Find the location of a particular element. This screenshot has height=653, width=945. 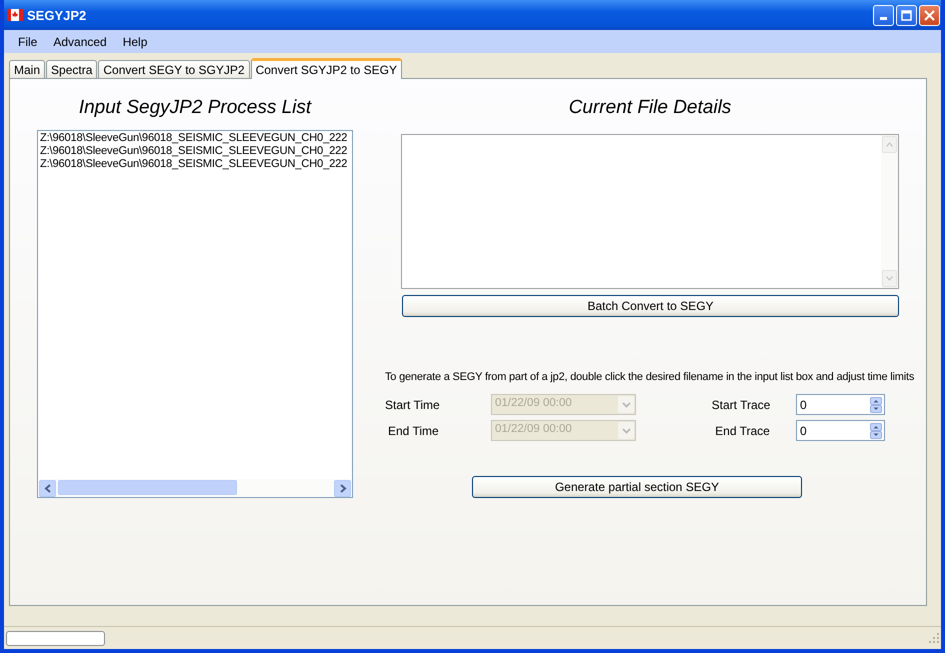

flag-icon is located at coordinates (15, 15).